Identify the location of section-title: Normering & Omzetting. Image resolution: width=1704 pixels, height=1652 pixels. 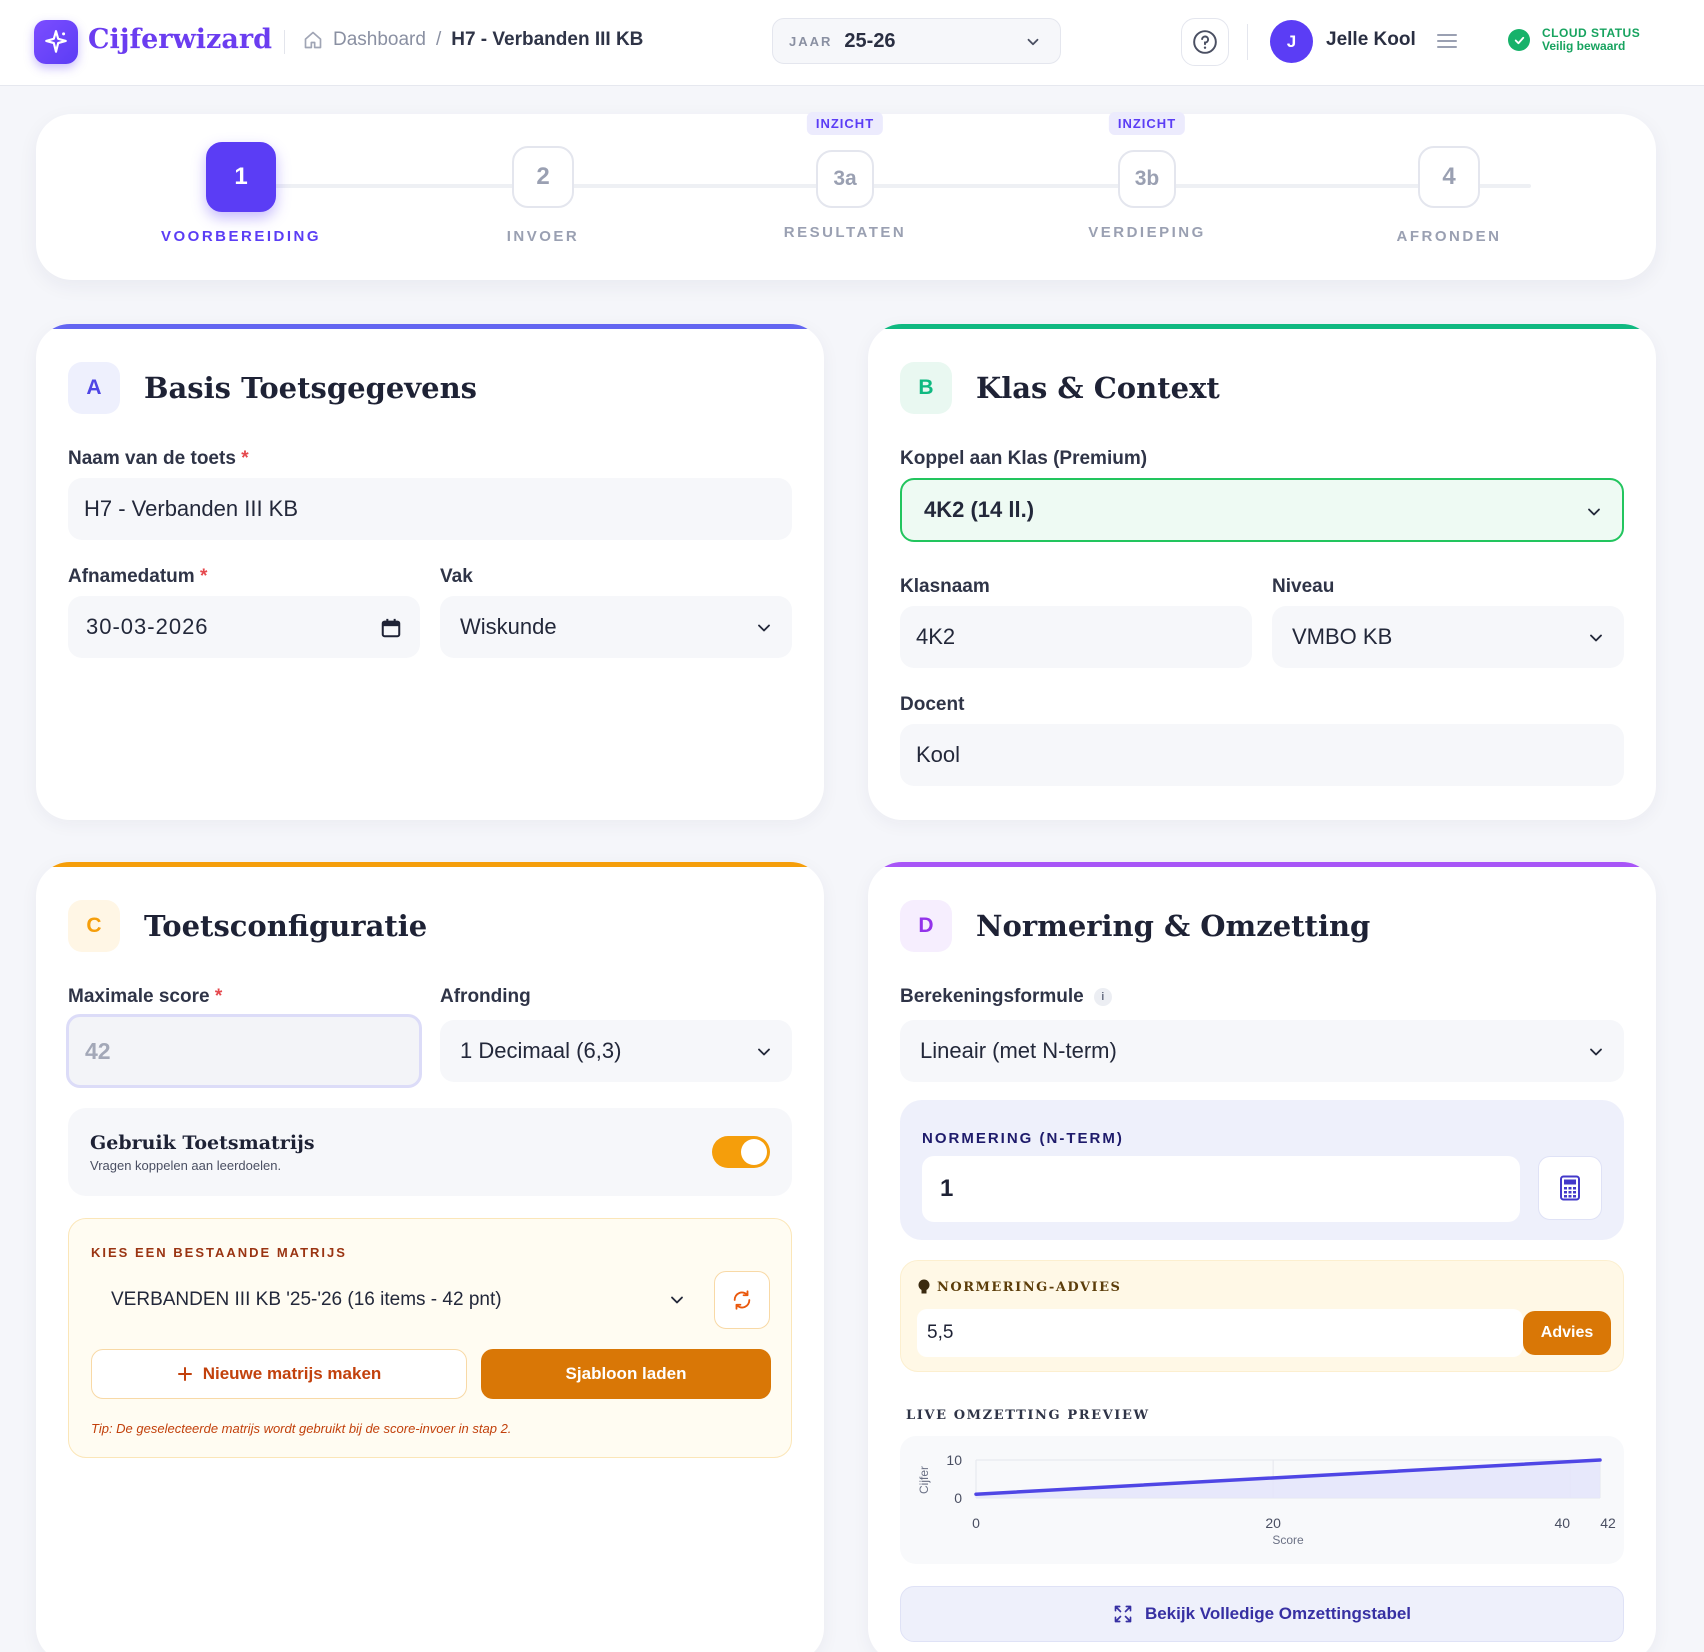
(1173, 926).